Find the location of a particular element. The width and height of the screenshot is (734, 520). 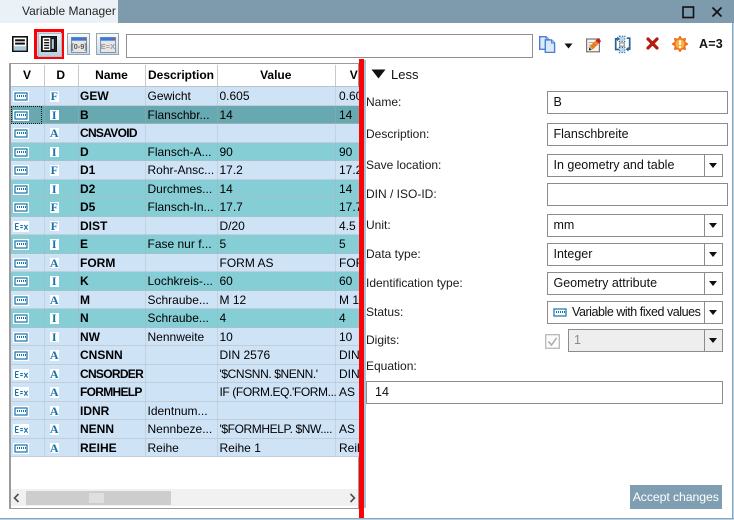

svg-text: [0-9] is located at coordinates (79, 45).